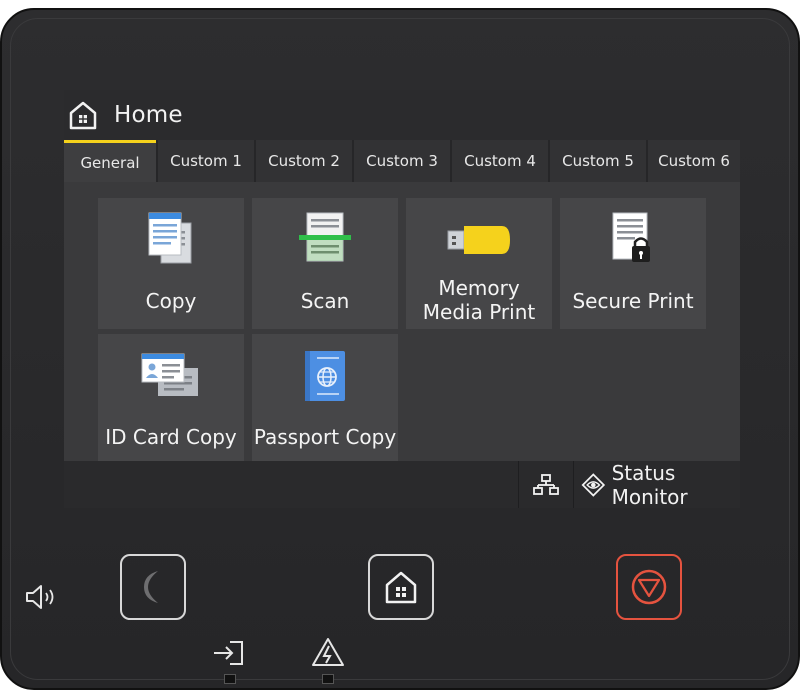 The width and height of the screenshot is (800, 695). I want to click on tile-label-line-2: Media Print, so click(479, 312).